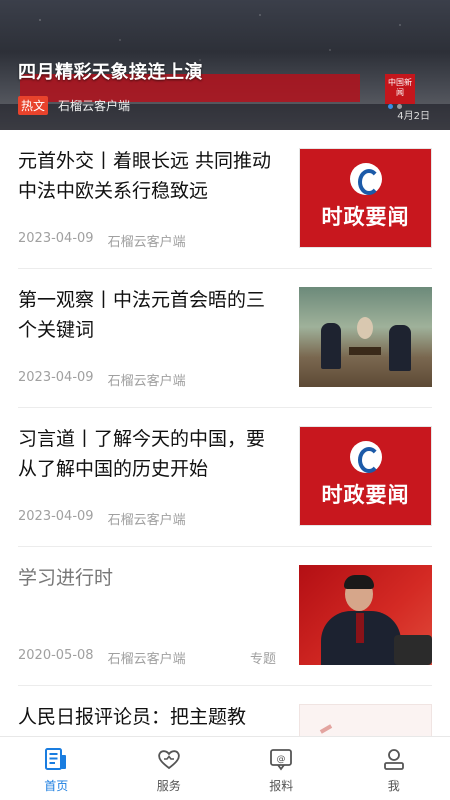 The height and width of the screenshot is (800, 450). What do you see at coordinates (400, 89) in the screenshot?
I see `china-news-logo: 中国新闻` at bounding box center [400, 89].